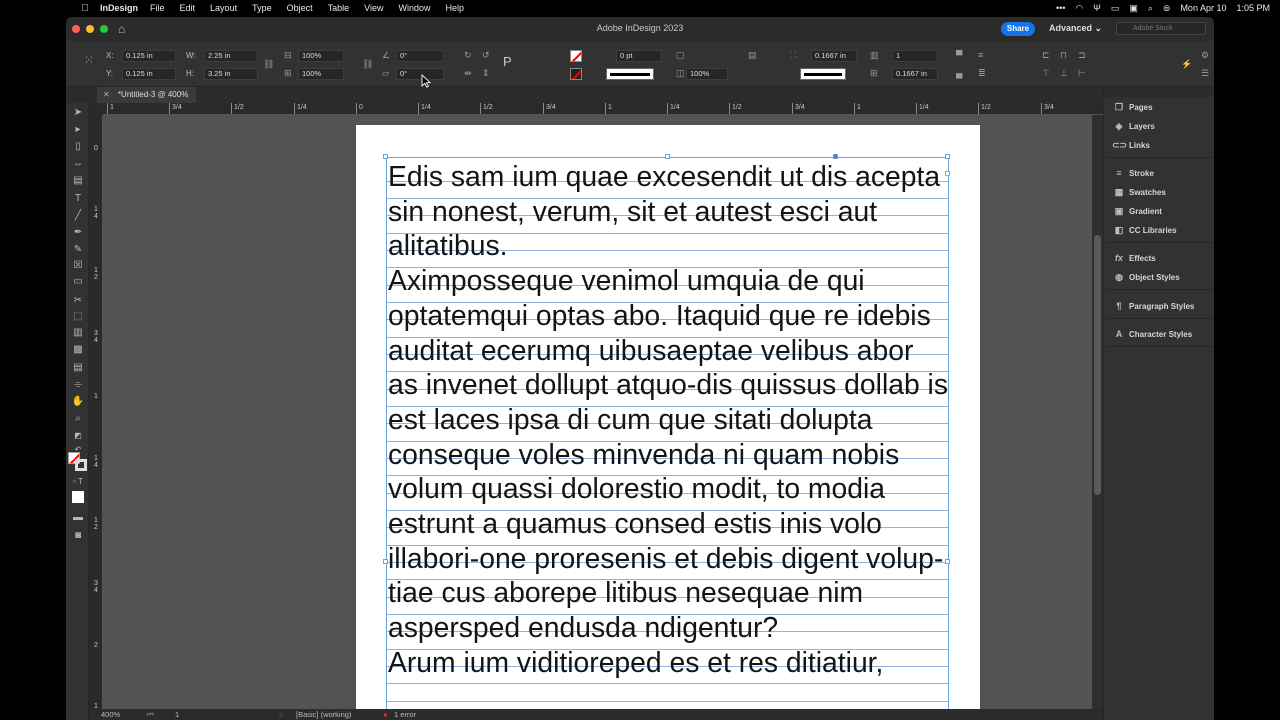 This screenshot has width=1280, height=720. Describe the element at coordinates (96, 412) in the screenshot. I see `vertical-ruler: 0 1 4 1 2 3 4 1 1 4 1 2 3 4 2 1 4` at that location.